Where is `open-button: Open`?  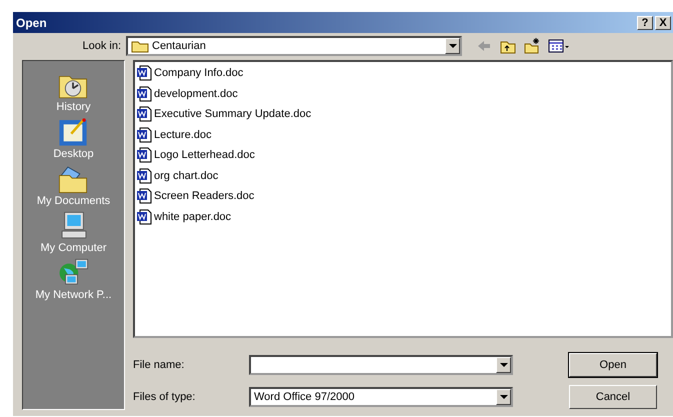 open-button: Open is located at coordinates (613, 365).